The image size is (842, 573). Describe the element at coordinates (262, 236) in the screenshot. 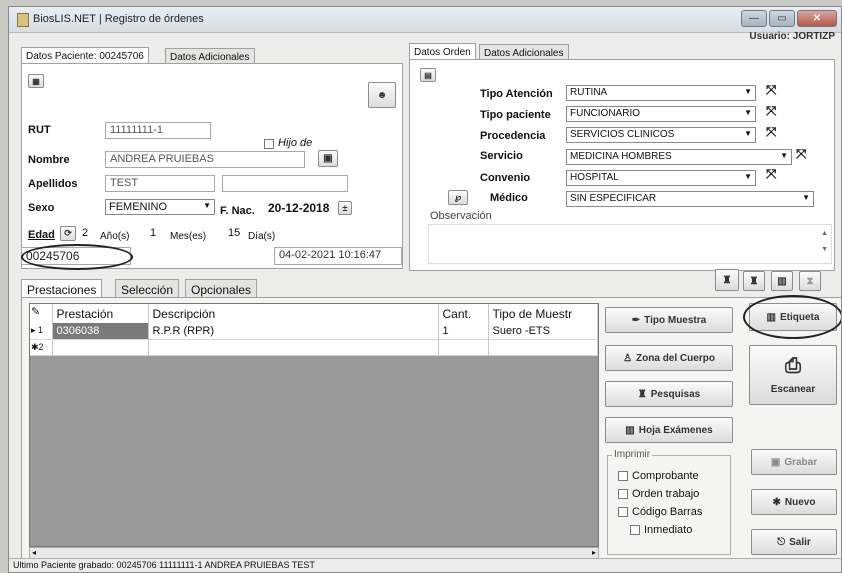

I see `dias-label: Día(s)` at that location.